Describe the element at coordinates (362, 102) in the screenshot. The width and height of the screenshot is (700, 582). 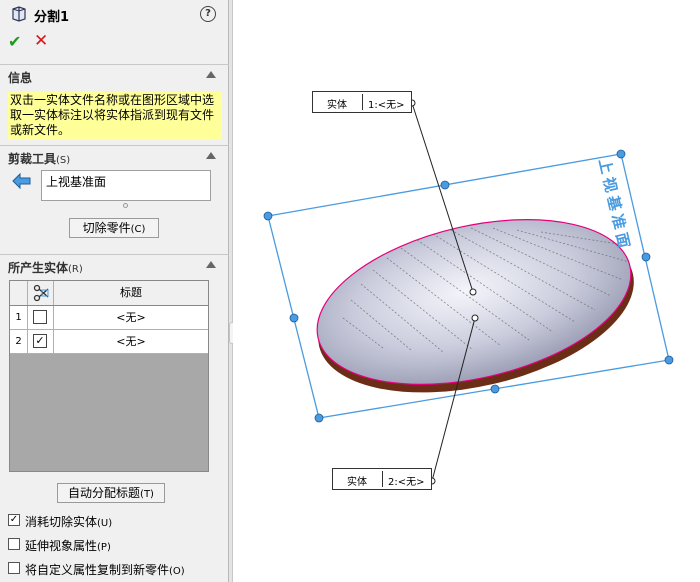
I see `body-callout-1: 实体 1:<无>` at that location.